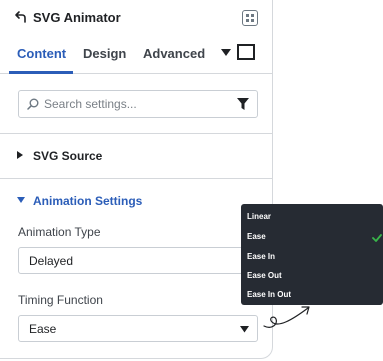 This screenshot has width=383, height=361. What do you see at coordinates (136, 156) in the screenshot?
I see `section-svg-source: SVG Source` at bounding box center [136, 156].